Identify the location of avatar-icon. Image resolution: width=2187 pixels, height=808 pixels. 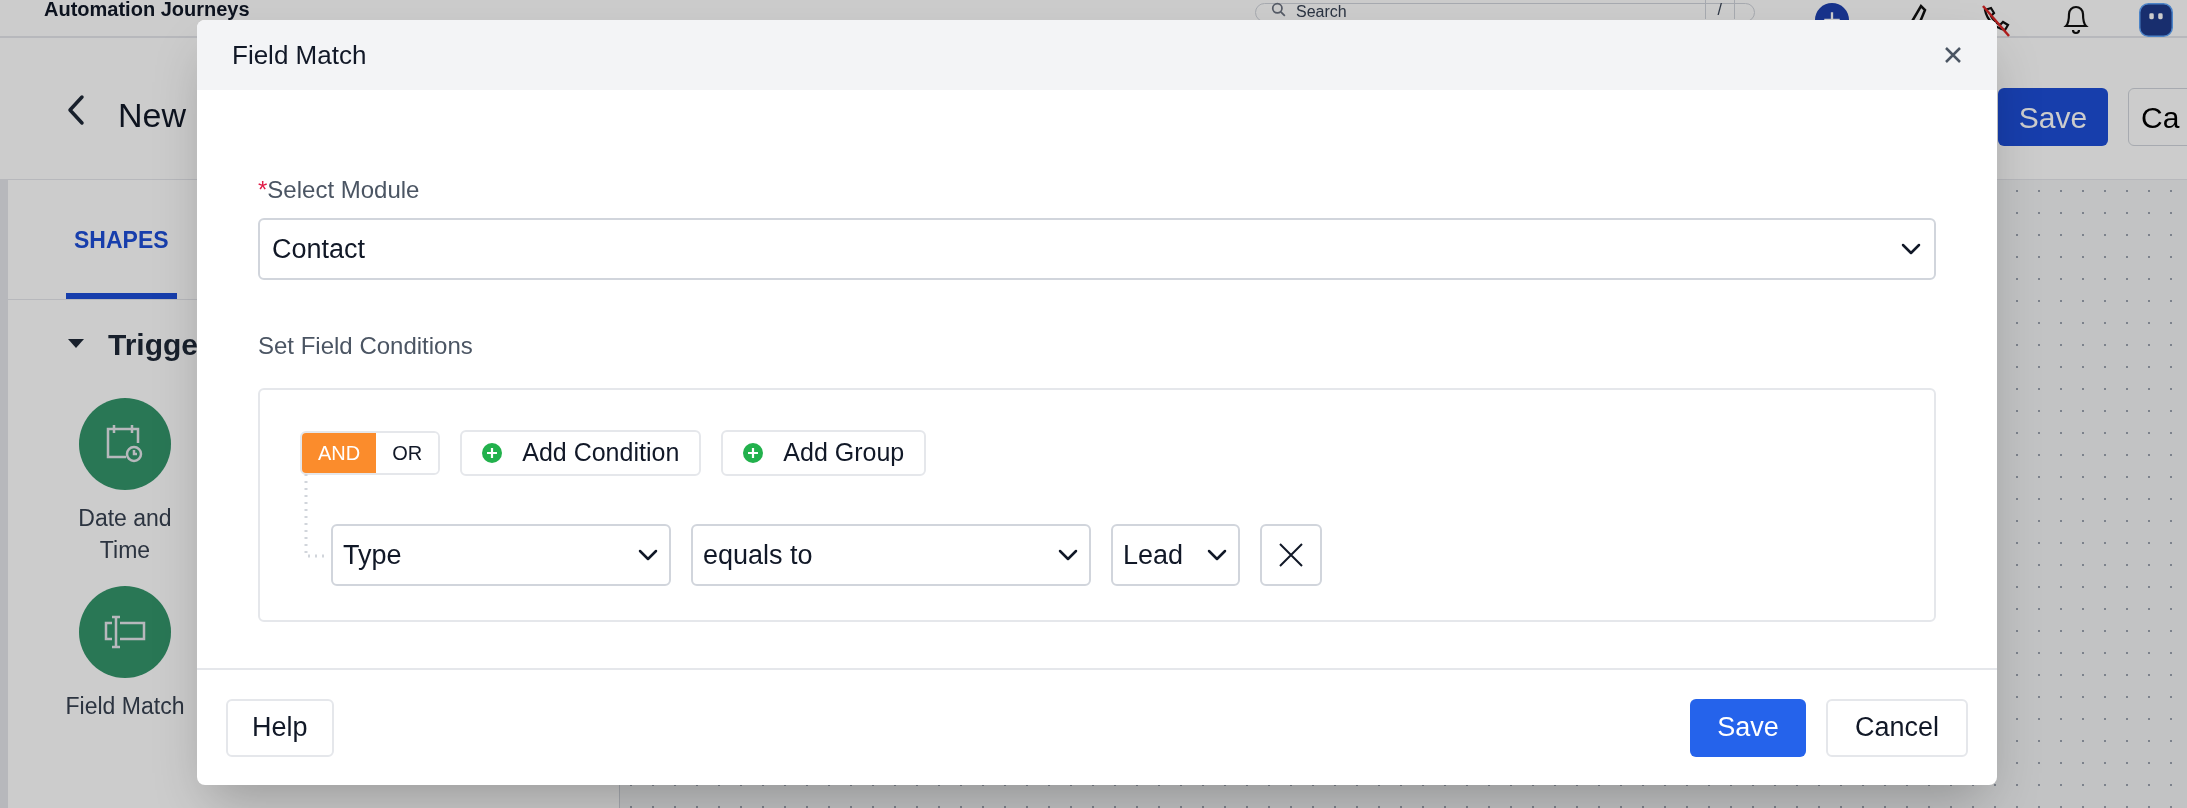
(2156, 20).